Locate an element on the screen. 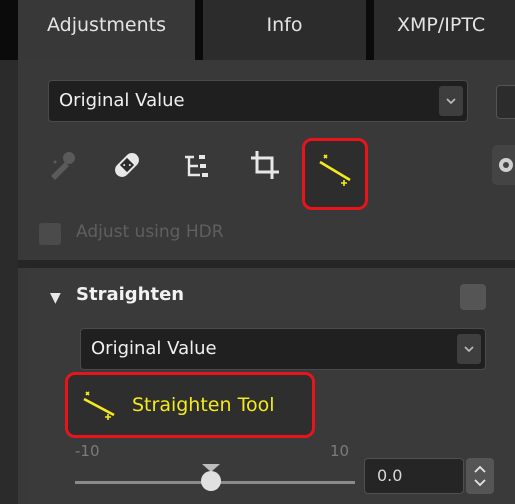  section-divider is located at coordinates (266, 264).